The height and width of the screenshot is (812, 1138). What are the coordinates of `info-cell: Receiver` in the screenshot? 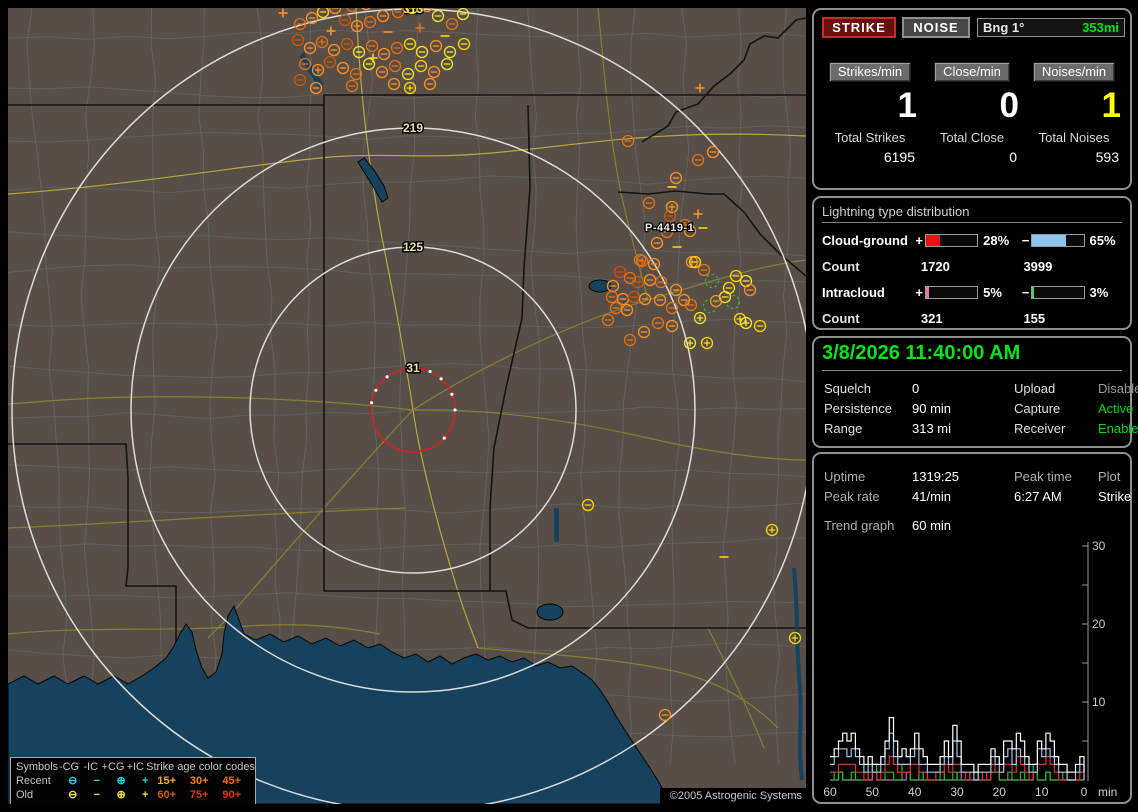 It's located at (1040, 428).